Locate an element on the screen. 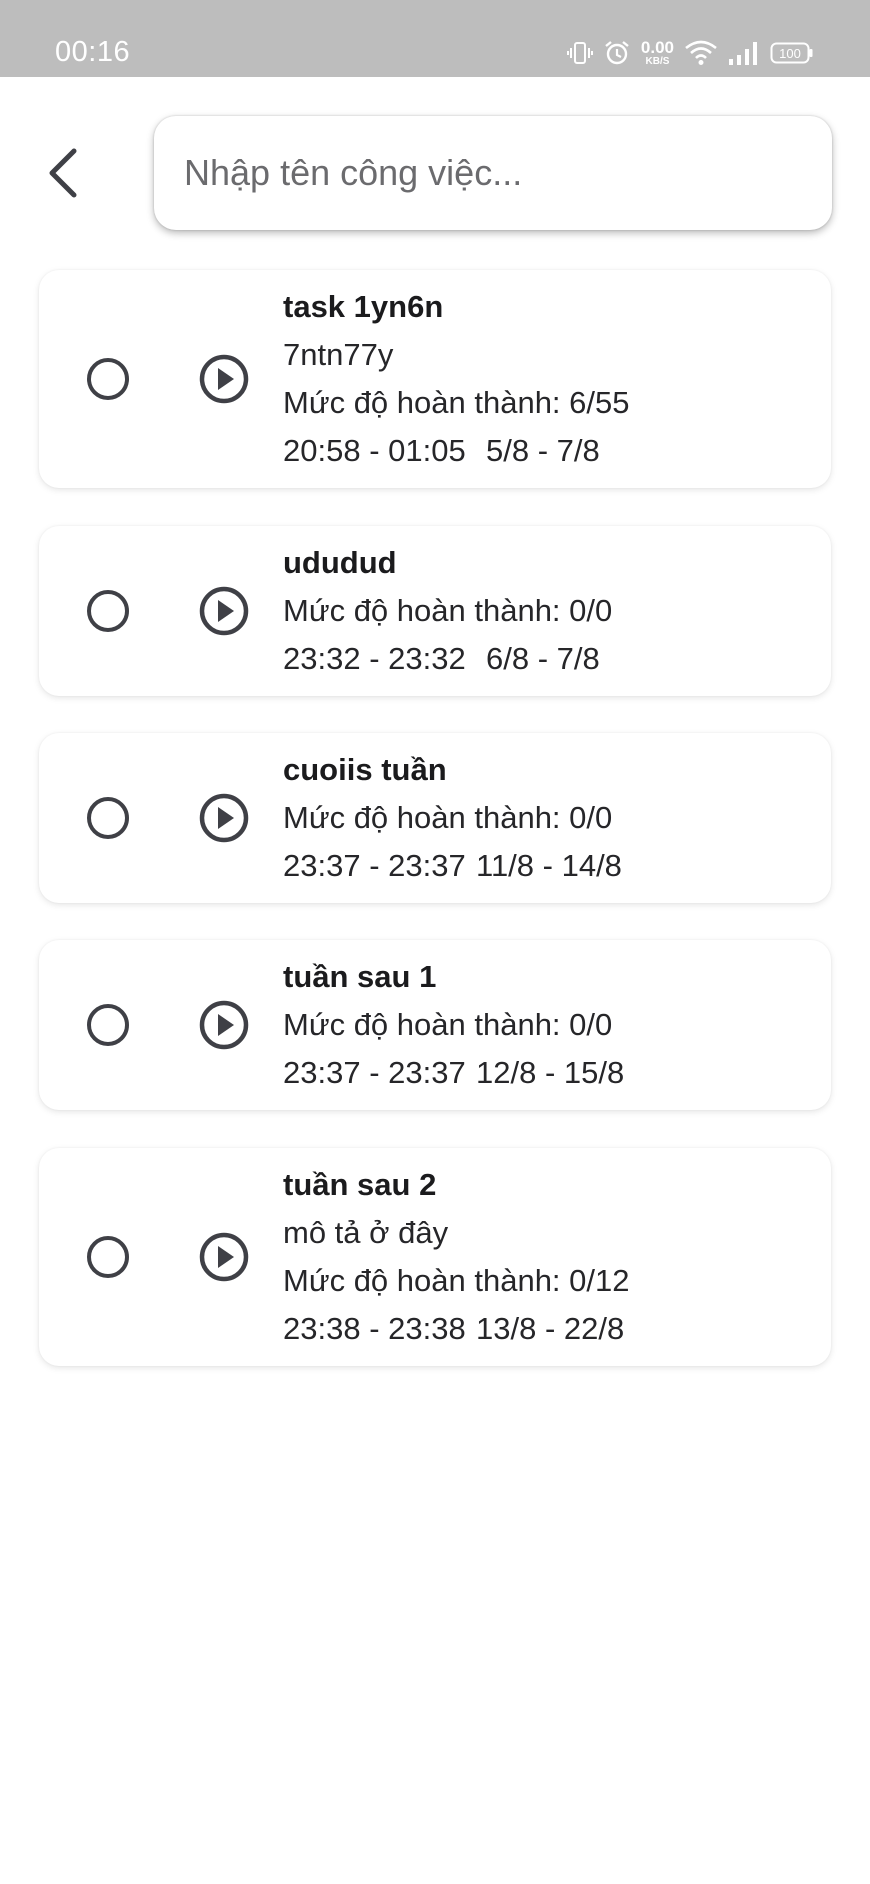  task-title: ududud is located at coordinates (340, 562).